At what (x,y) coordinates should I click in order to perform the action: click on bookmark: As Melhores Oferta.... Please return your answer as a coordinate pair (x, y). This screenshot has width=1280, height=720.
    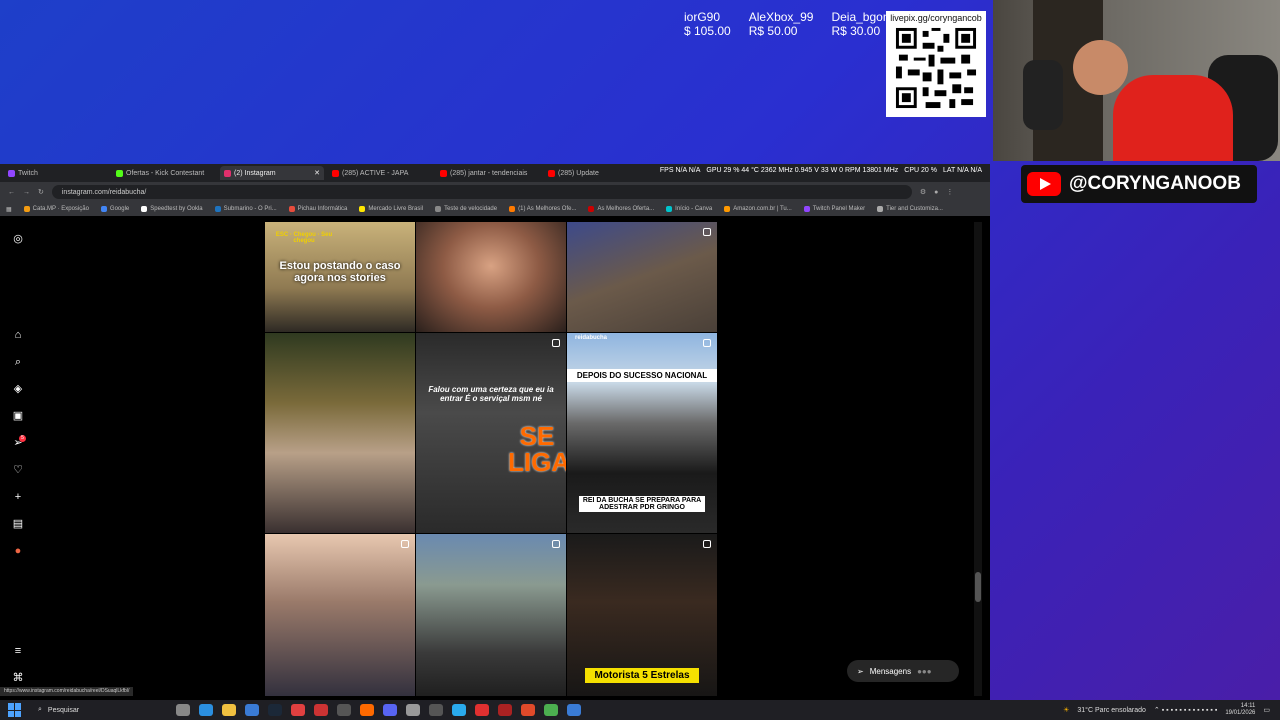
    Looking at the image, I should click on (621, 209).